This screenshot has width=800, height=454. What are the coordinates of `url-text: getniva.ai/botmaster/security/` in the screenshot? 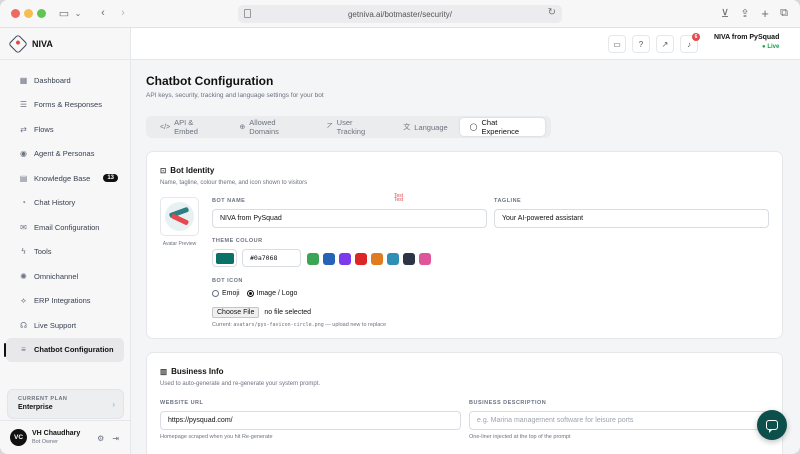 It's located at (400, 14).